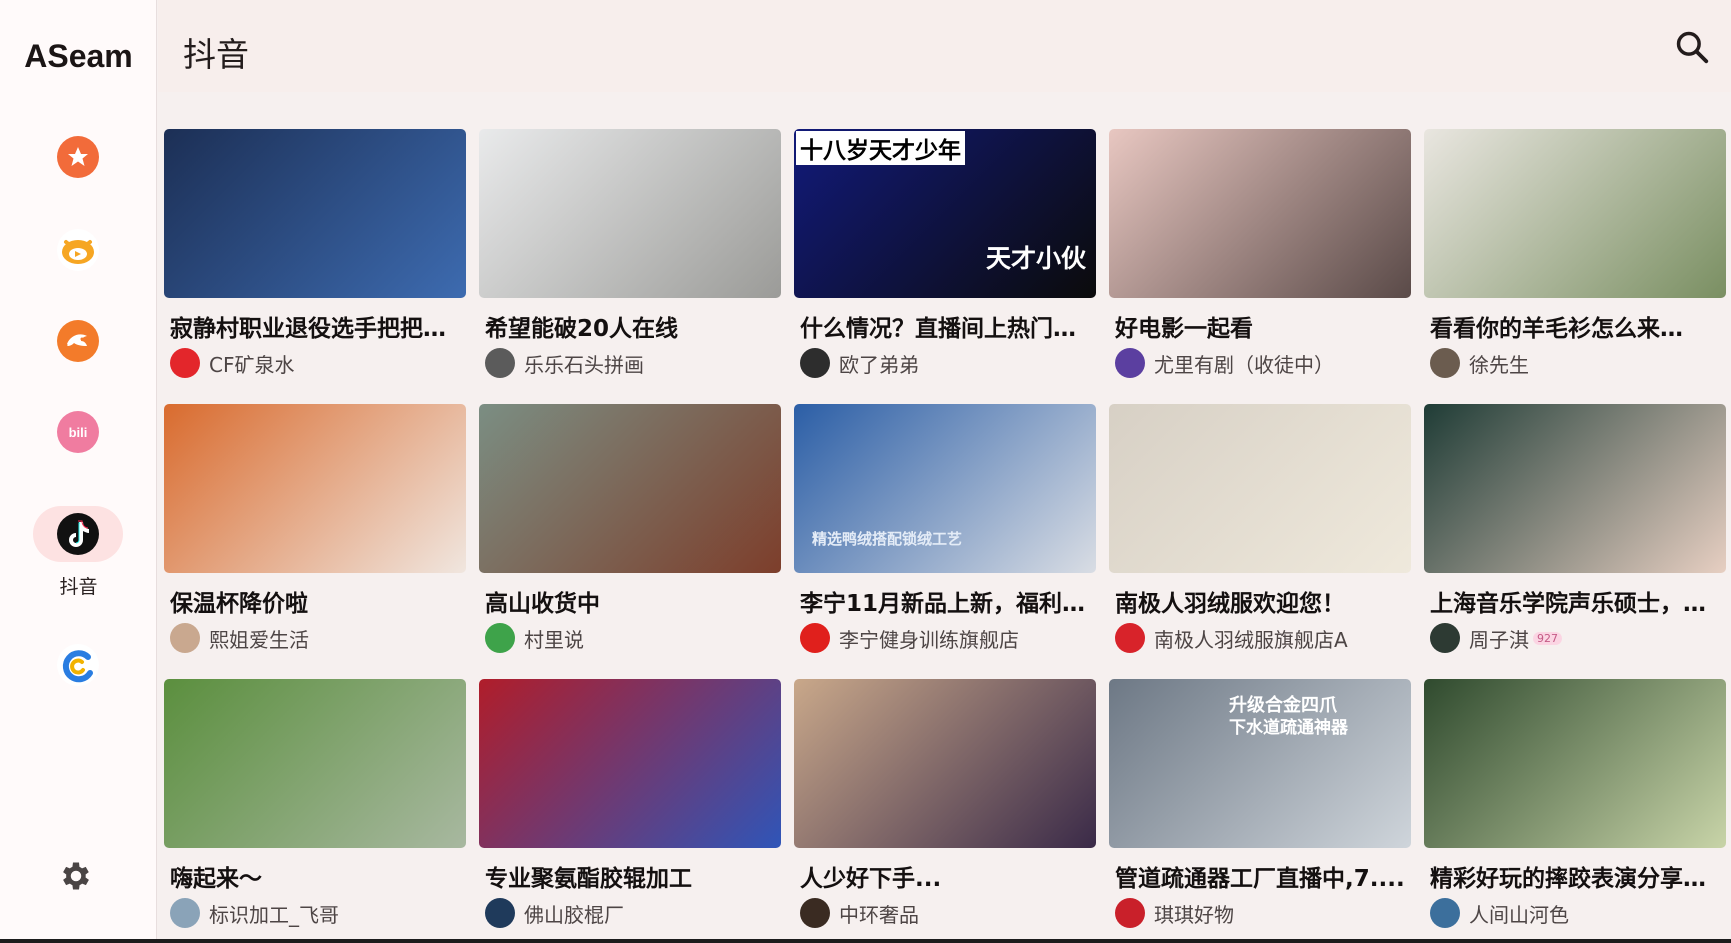 The height and width of the screenshot is (943, 1731). What do you see at coordinates (1577, 363) in the screenshot?
I see `room-author: 徐先生` at bounding box center [1577, 363].